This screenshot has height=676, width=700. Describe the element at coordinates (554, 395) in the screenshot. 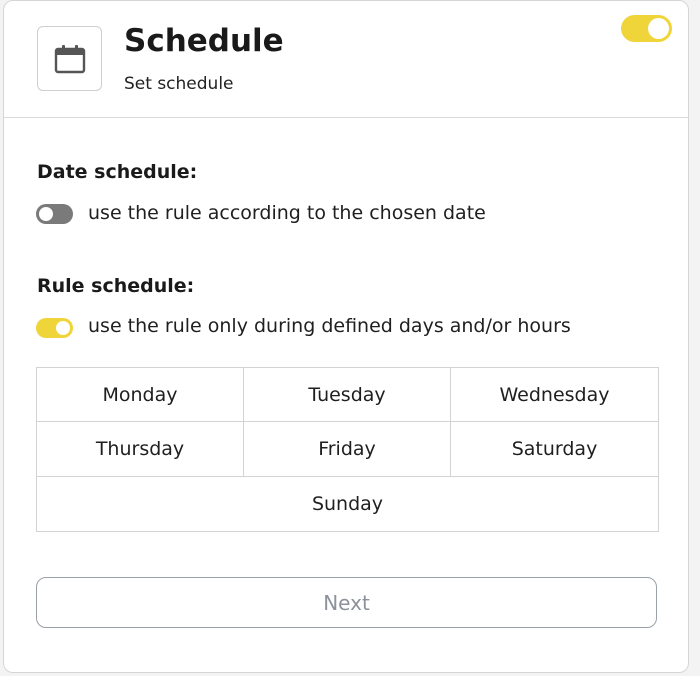

I see `day-wednesday: Wednesday` at that location.